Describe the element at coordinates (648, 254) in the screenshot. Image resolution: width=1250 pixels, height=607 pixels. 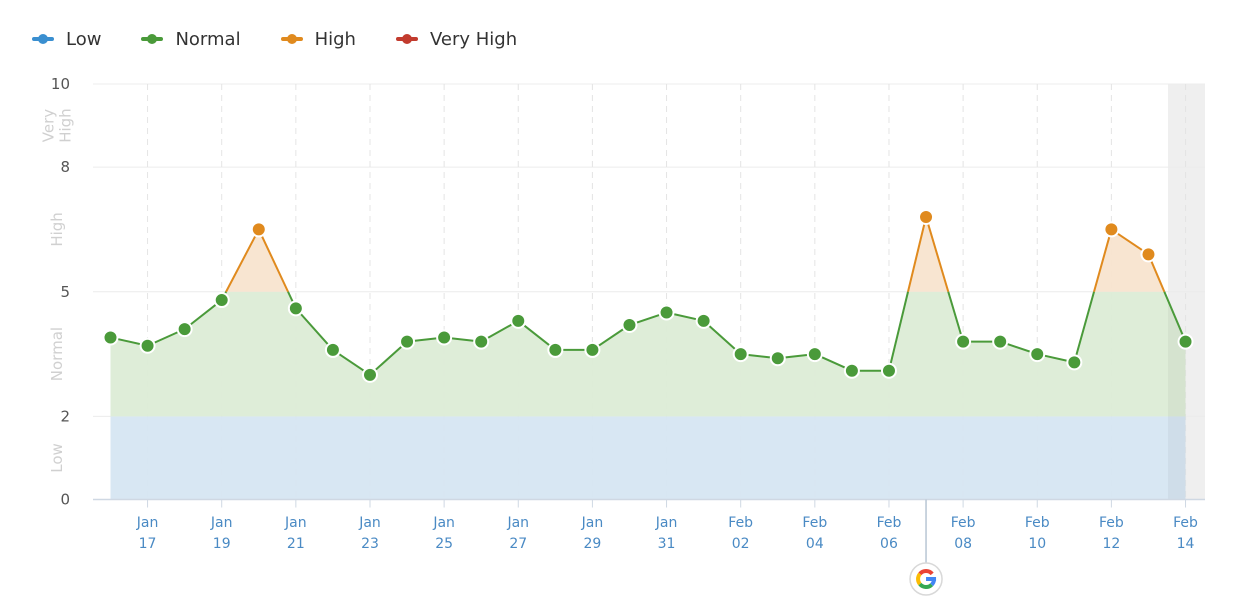
I see `band-fill-high` at that location.